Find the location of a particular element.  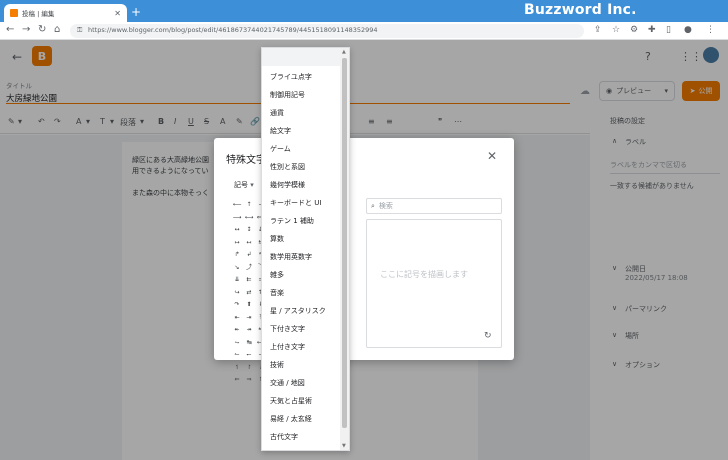

symbol-cell: ↹ is located at coordinates (249, 343).